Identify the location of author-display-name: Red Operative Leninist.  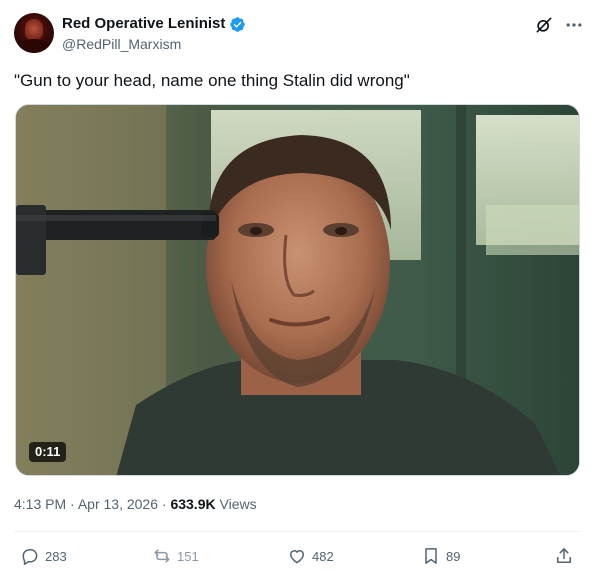
(143, 24).